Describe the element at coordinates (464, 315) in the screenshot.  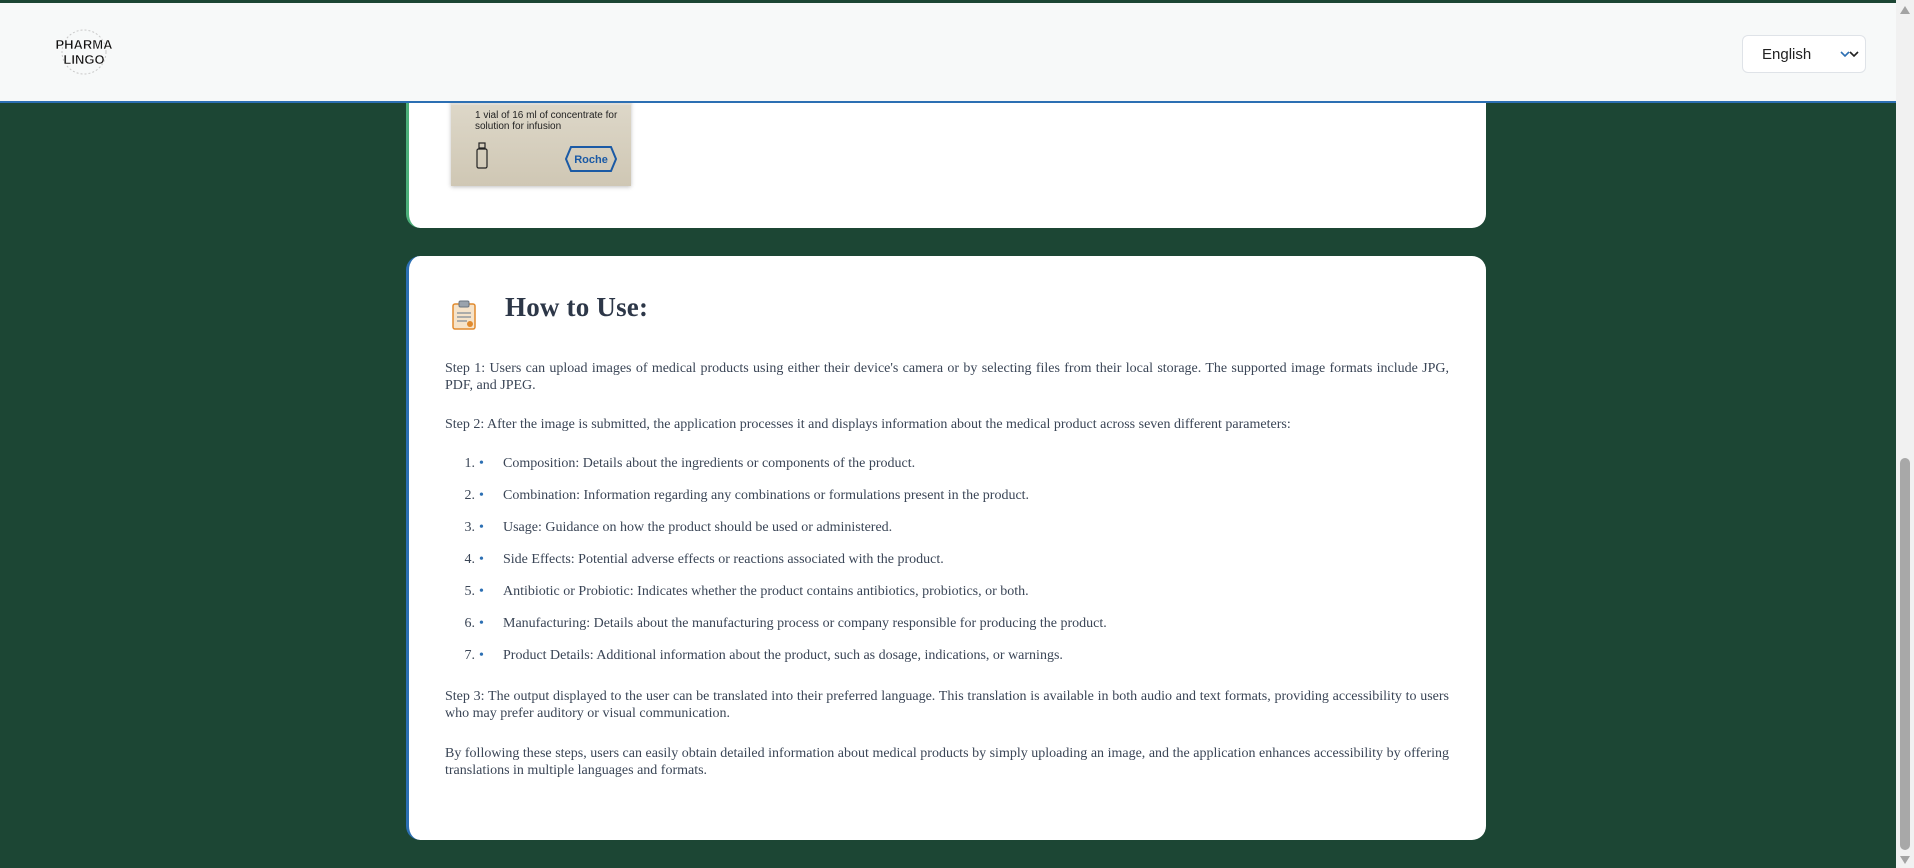
I see `clipboard-icon` at that location.